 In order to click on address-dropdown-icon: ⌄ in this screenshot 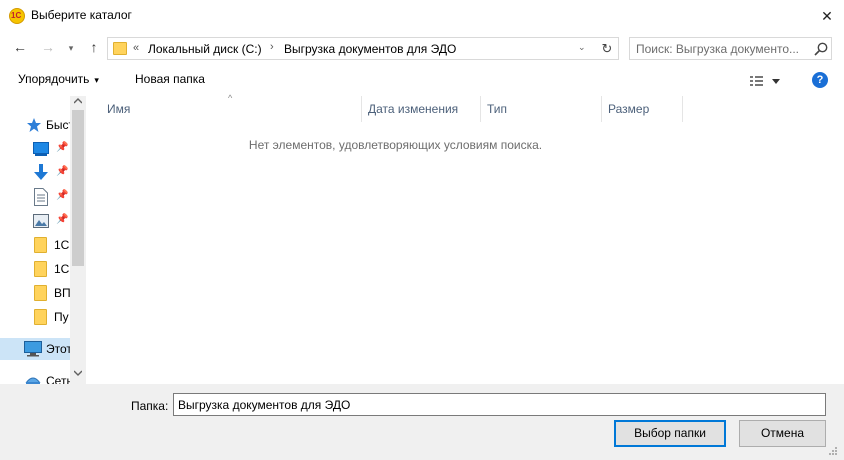, I will do `click(582, 47)`.